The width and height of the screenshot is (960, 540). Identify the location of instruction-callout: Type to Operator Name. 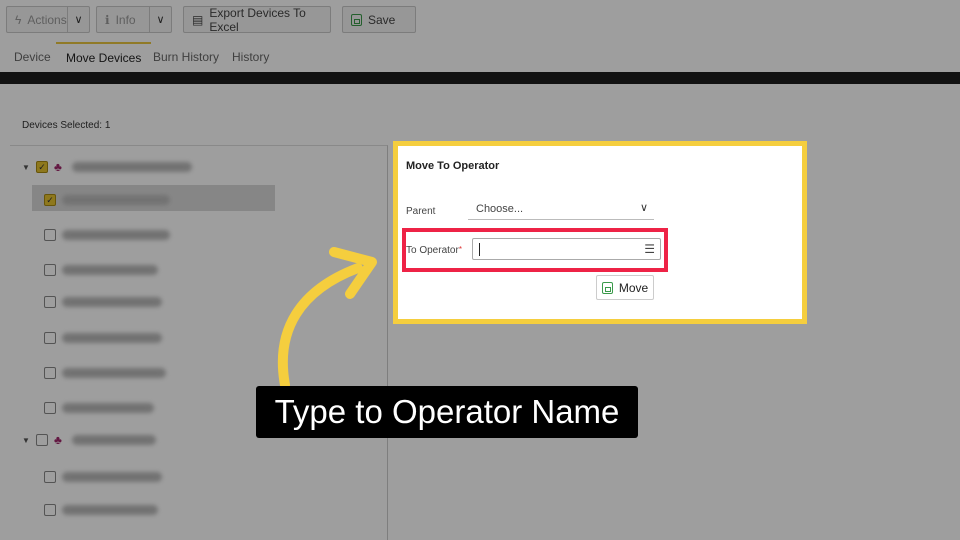
(447, 412).